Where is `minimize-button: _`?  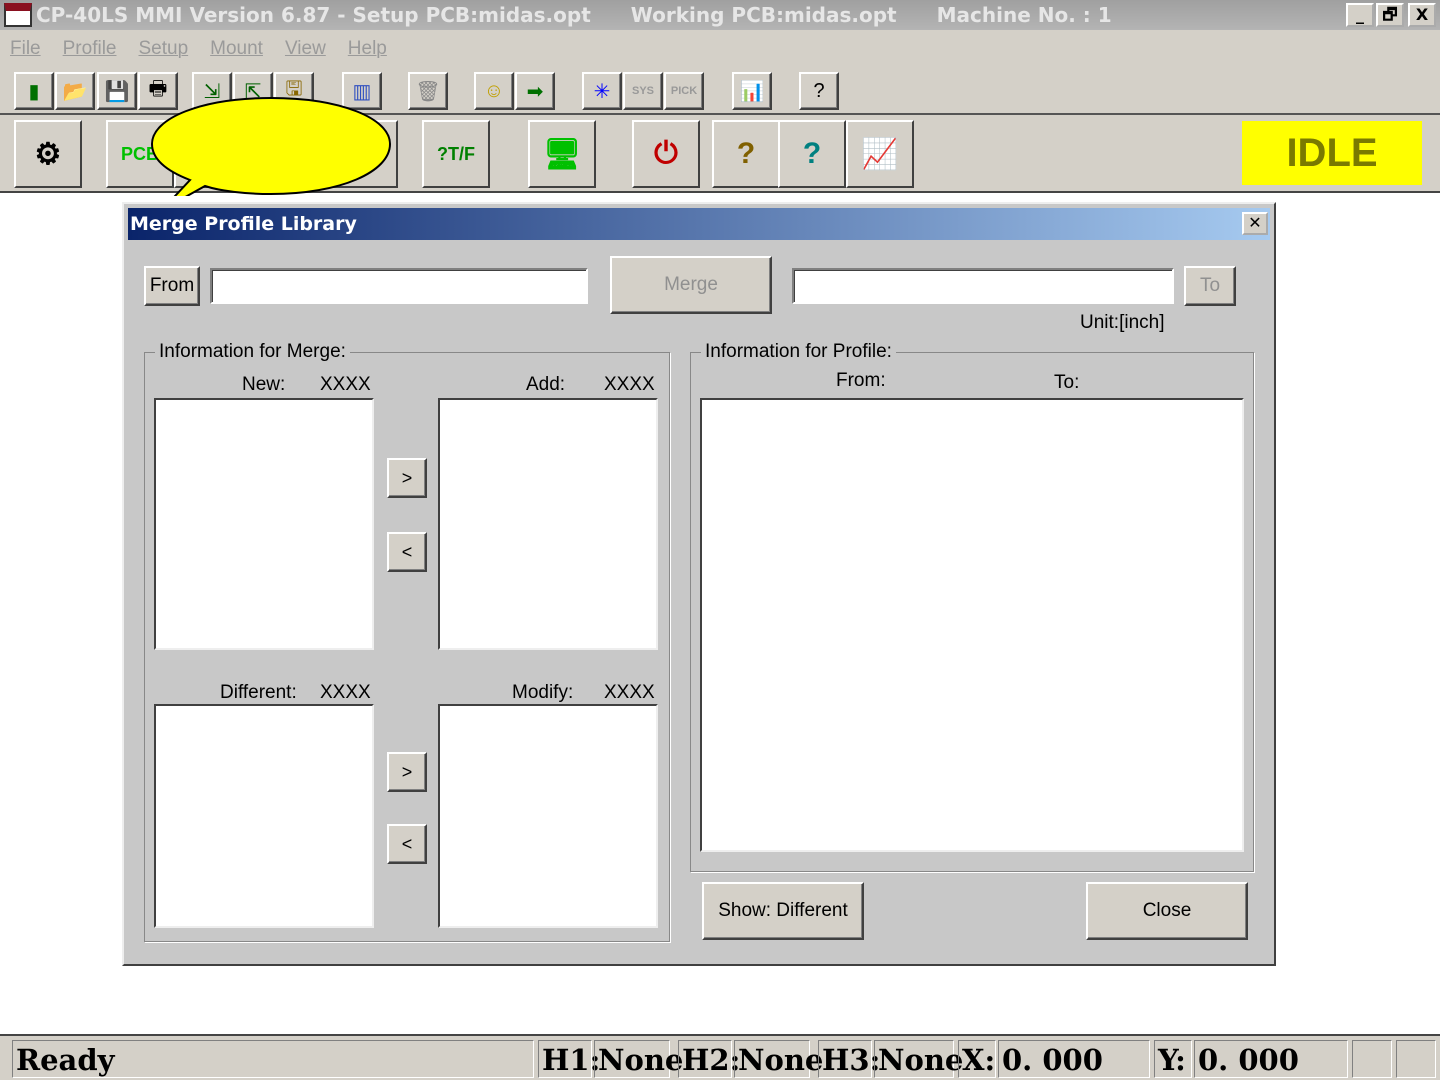
minimize-button: _ is located at coordinates (1360, 15).